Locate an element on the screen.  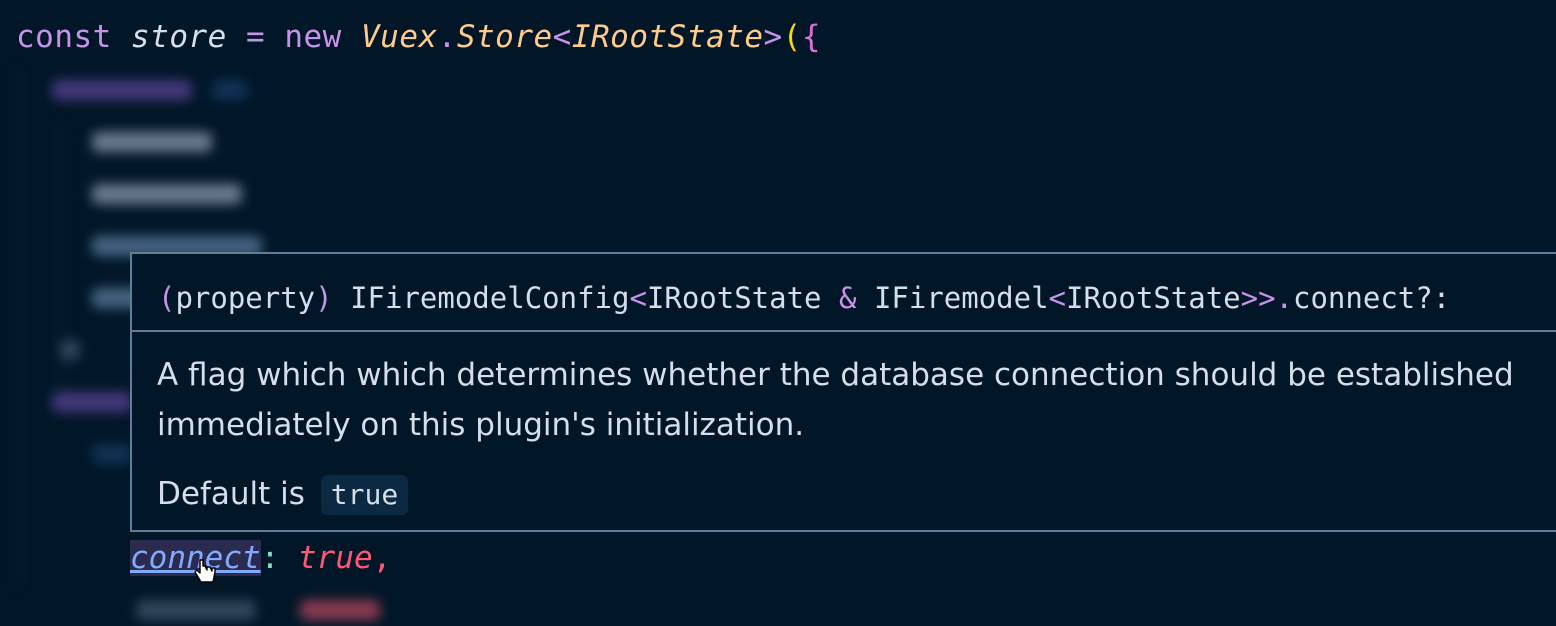
keyword-new: new is located at coordinates (313, 37).